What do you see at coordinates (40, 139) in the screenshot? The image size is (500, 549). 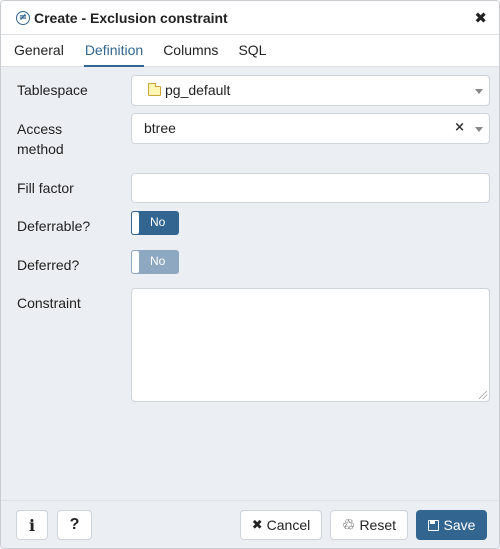 I see `access-method-label: Access method` at bounding box center [40, 139].